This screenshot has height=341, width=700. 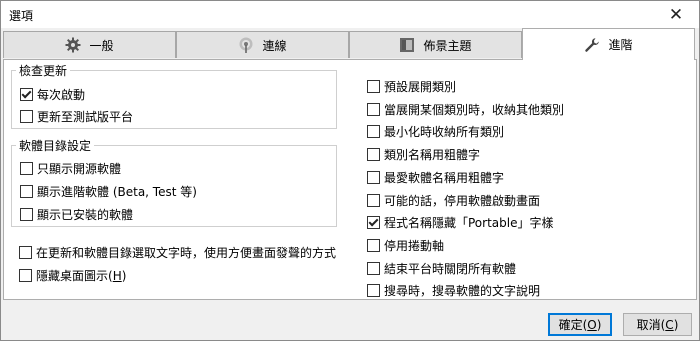 I want to click on show-advanced-software-checkbox: 顯示進階軟體 (Beta, Test 等), so click(x=108, y=191).